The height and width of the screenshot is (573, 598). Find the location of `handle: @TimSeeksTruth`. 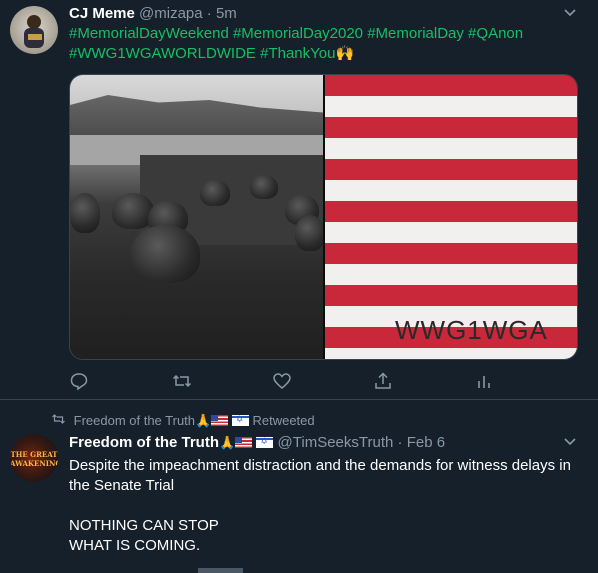

handle: @TimSeeksTruth is located at coordinates (336, 442).